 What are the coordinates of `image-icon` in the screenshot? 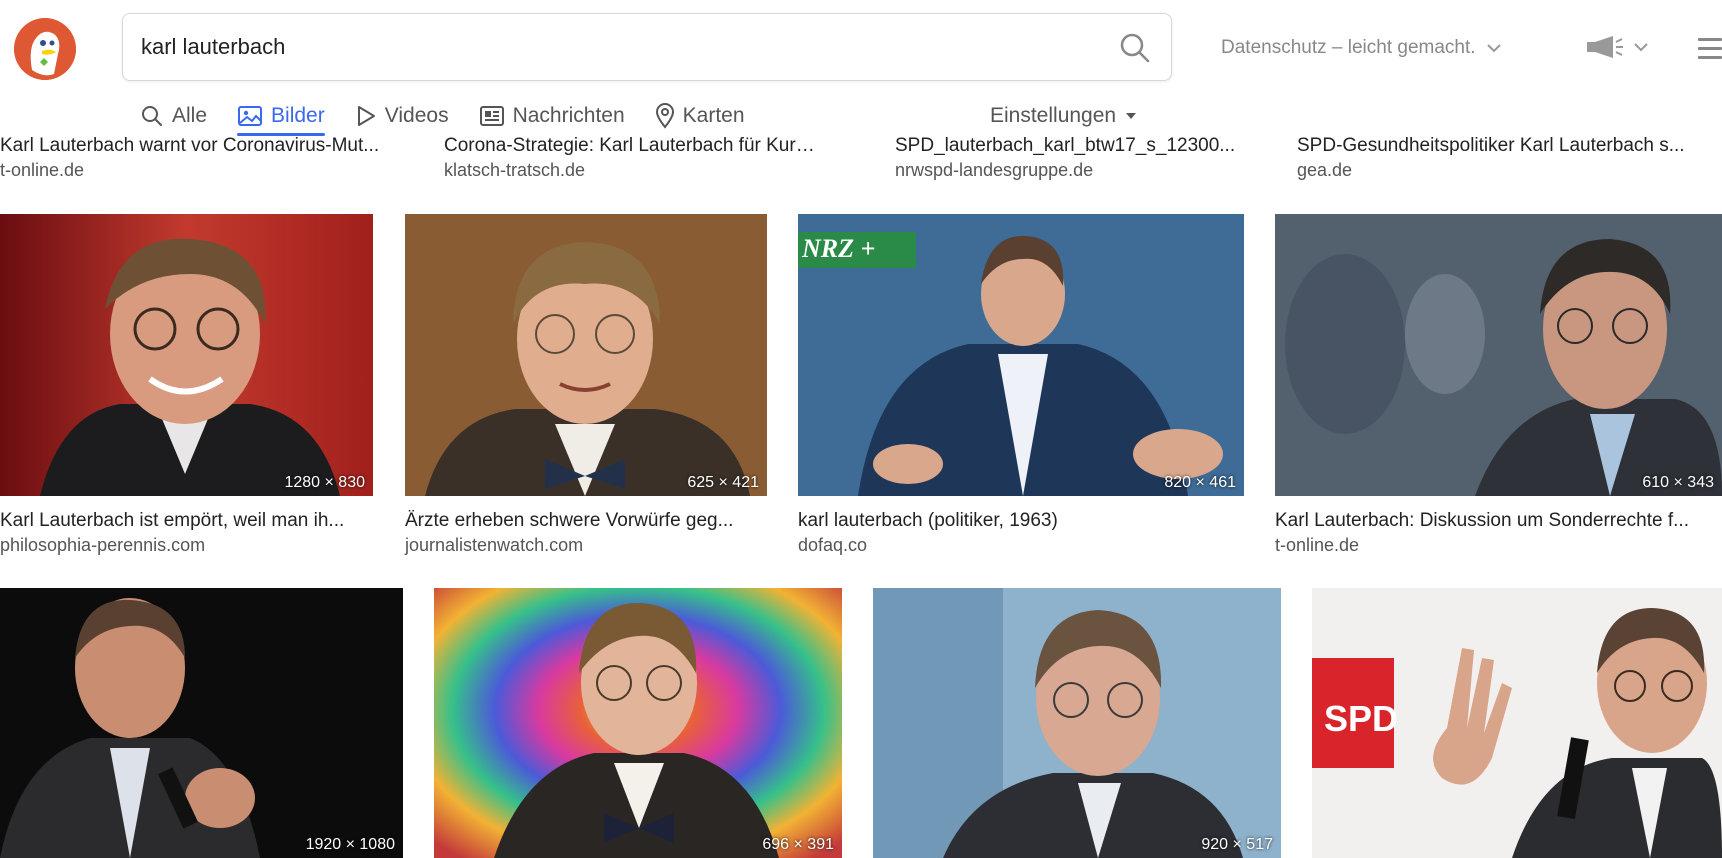 It's located at (250, 116).